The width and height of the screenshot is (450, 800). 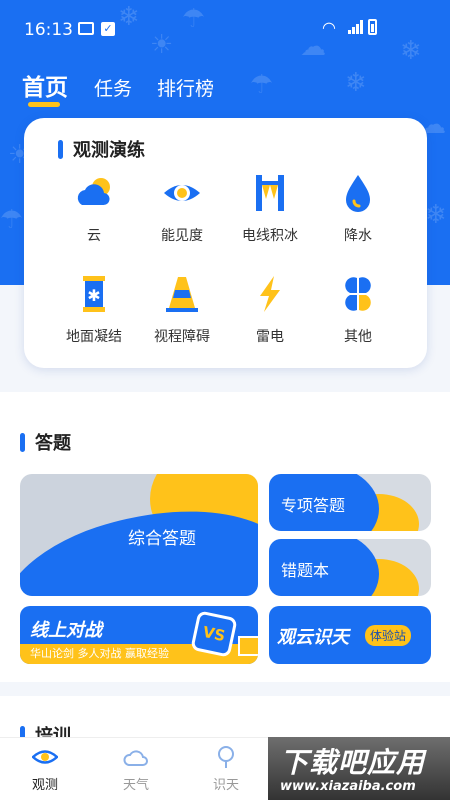 I want to click on image-notification-icon, so click(x=86, y=28).